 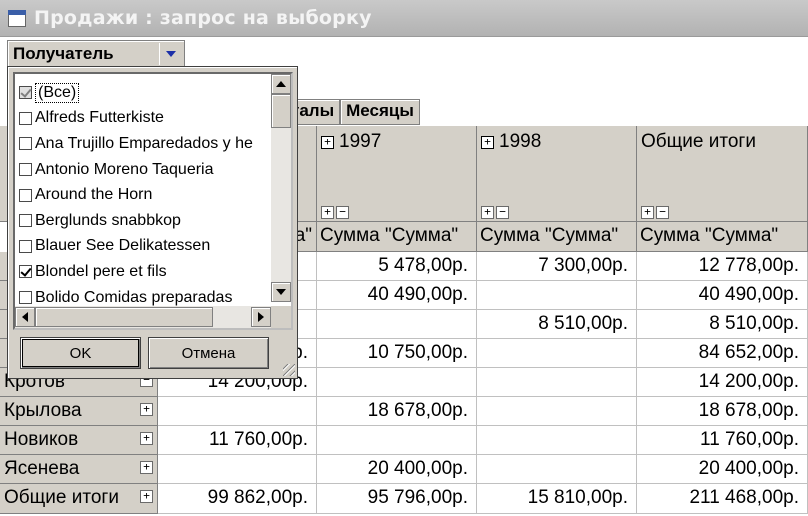 What do you see at coordinates (722, 469) in the screenshot?
I see `total-cell: 20 400,00р.` at bounding box center [722, 469].